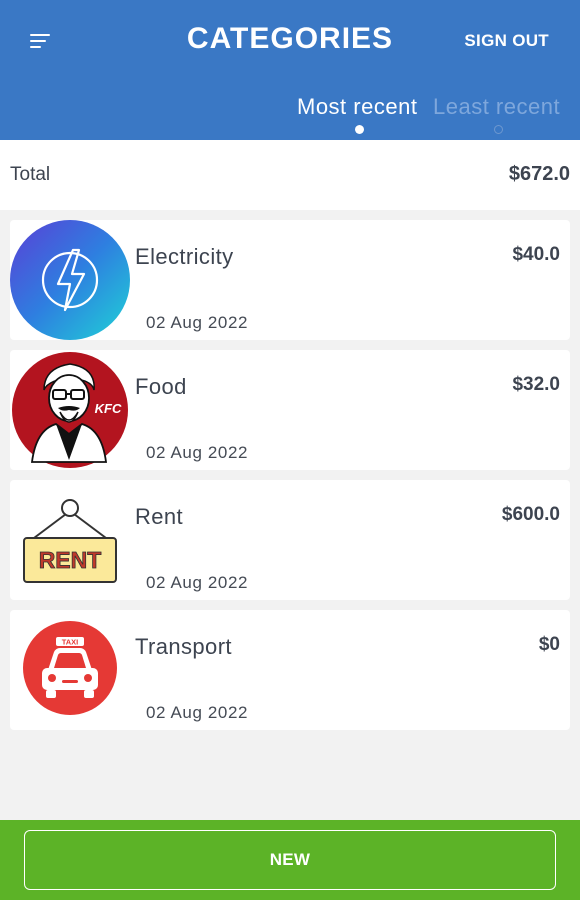 The height and width of the screenshot is (900, 580). I want to click on taxi-icon: TAXI, so click(70, 668).